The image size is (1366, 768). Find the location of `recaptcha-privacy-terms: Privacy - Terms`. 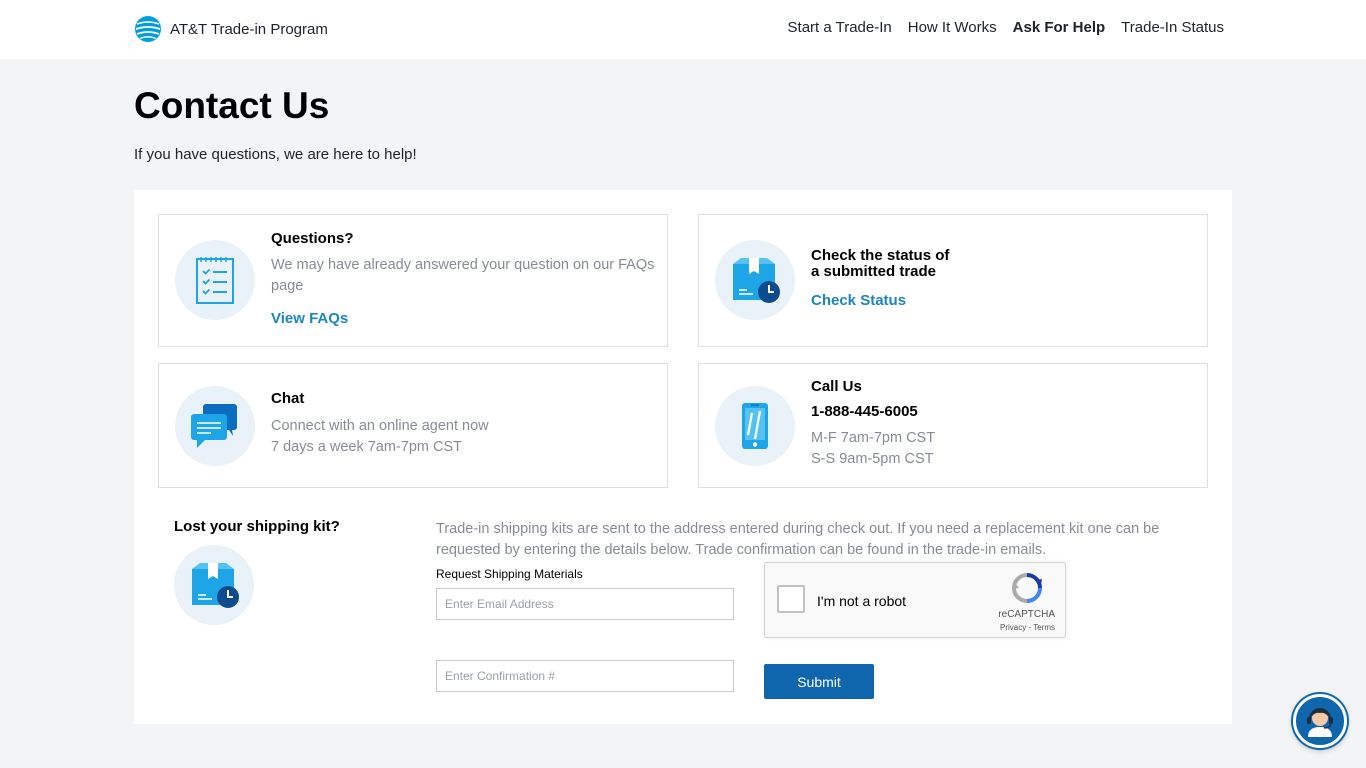

recaptcha-privacy-terms: Privacy - Terms is located at coordinates (1027, 627).